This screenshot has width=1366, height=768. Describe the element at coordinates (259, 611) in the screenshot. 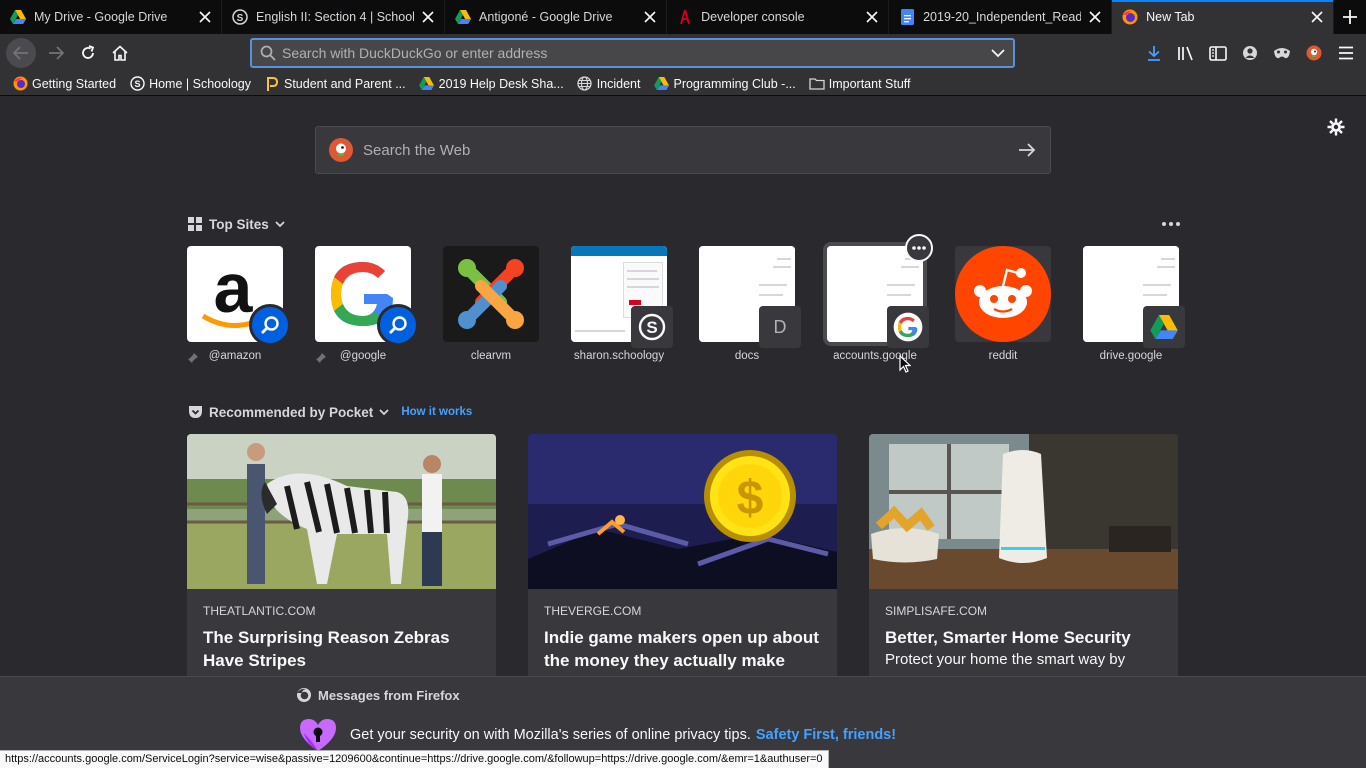

I see `card-source: THEATLANTIC.COM` at that location.